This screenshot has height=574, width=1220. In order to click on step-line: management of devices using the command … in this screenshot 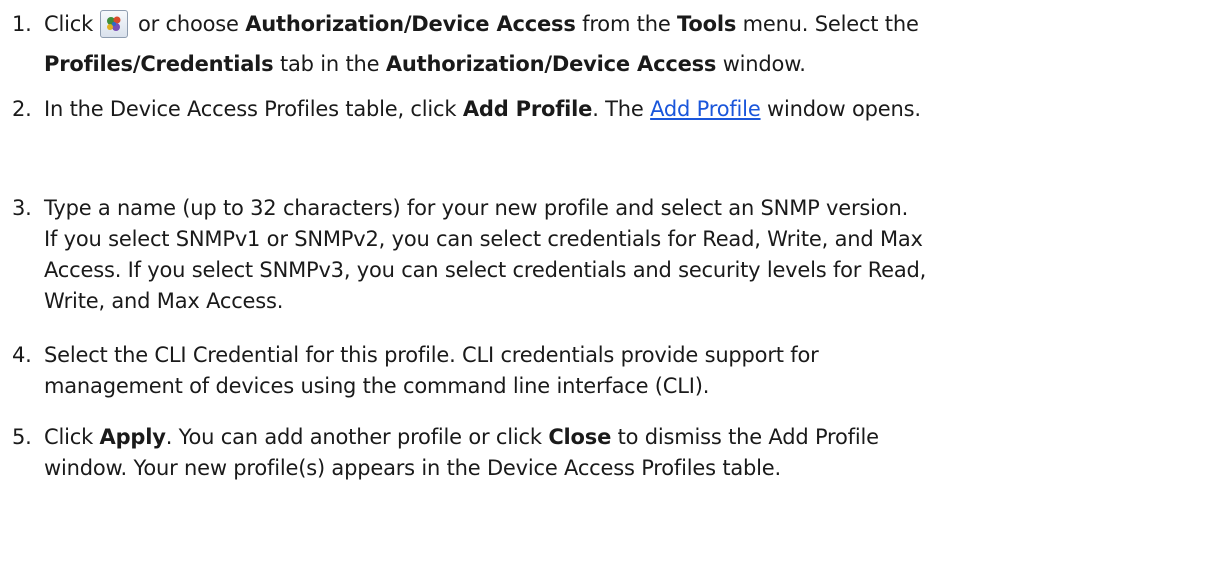, I will do `click(377, 386)`.